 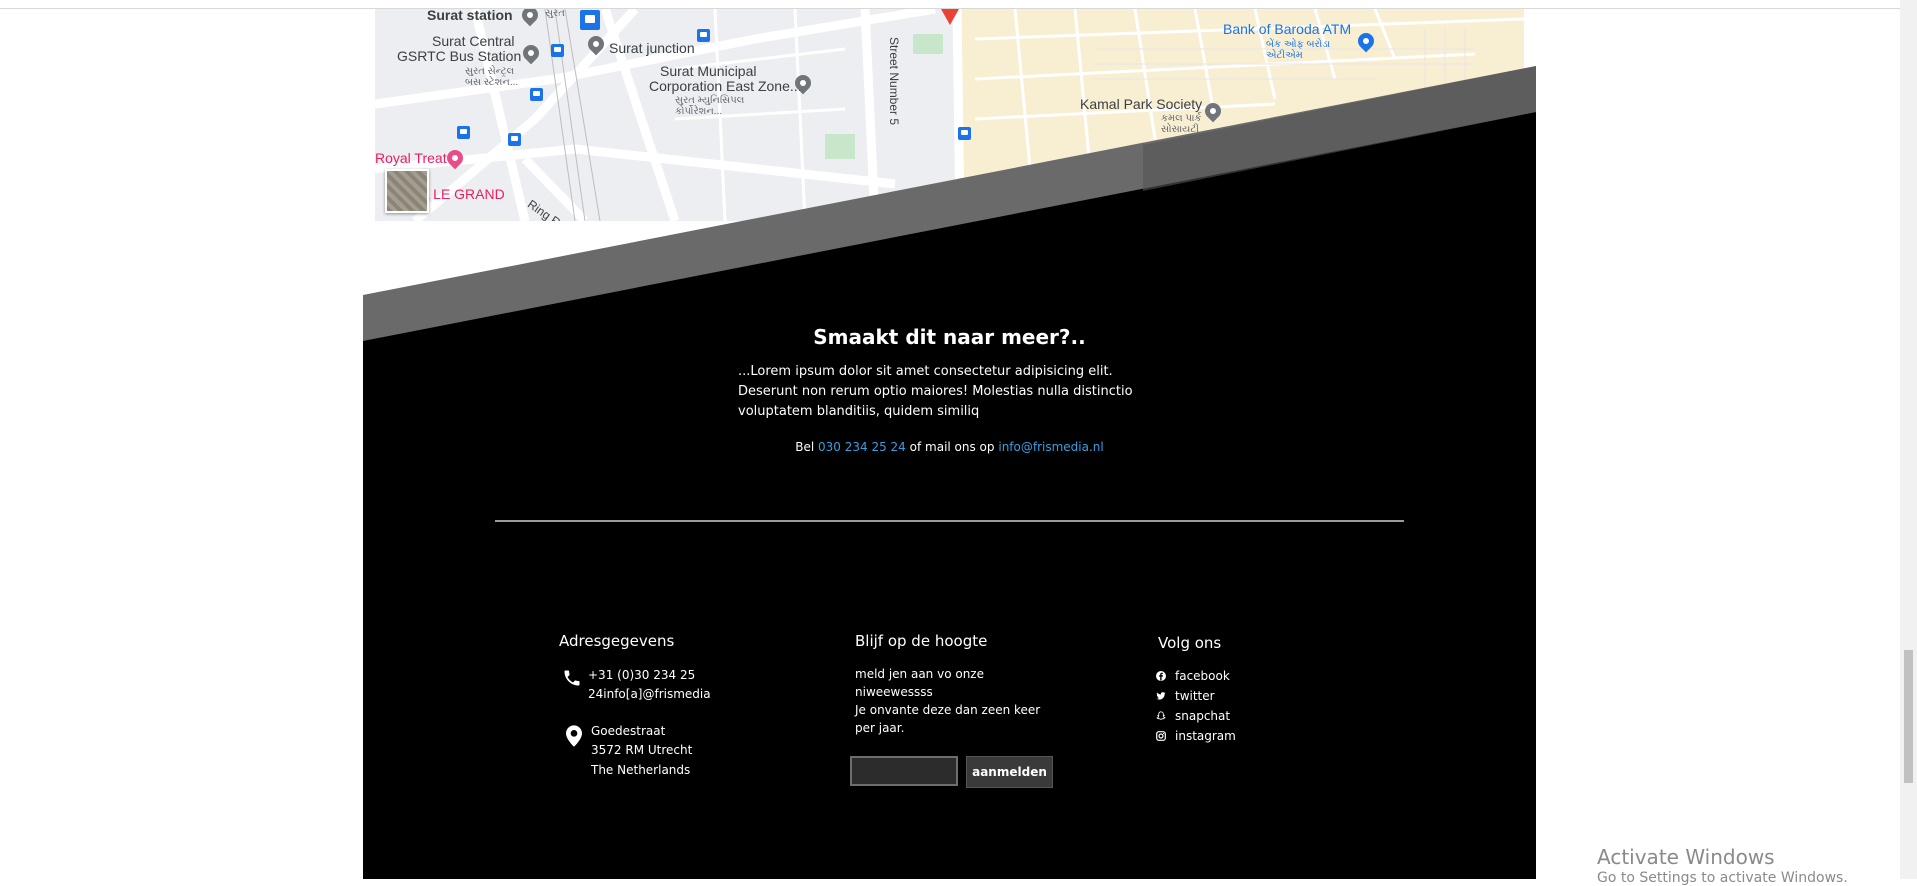 I want to click on address-heading: Adresgegevens, so click(x=617, y=641).